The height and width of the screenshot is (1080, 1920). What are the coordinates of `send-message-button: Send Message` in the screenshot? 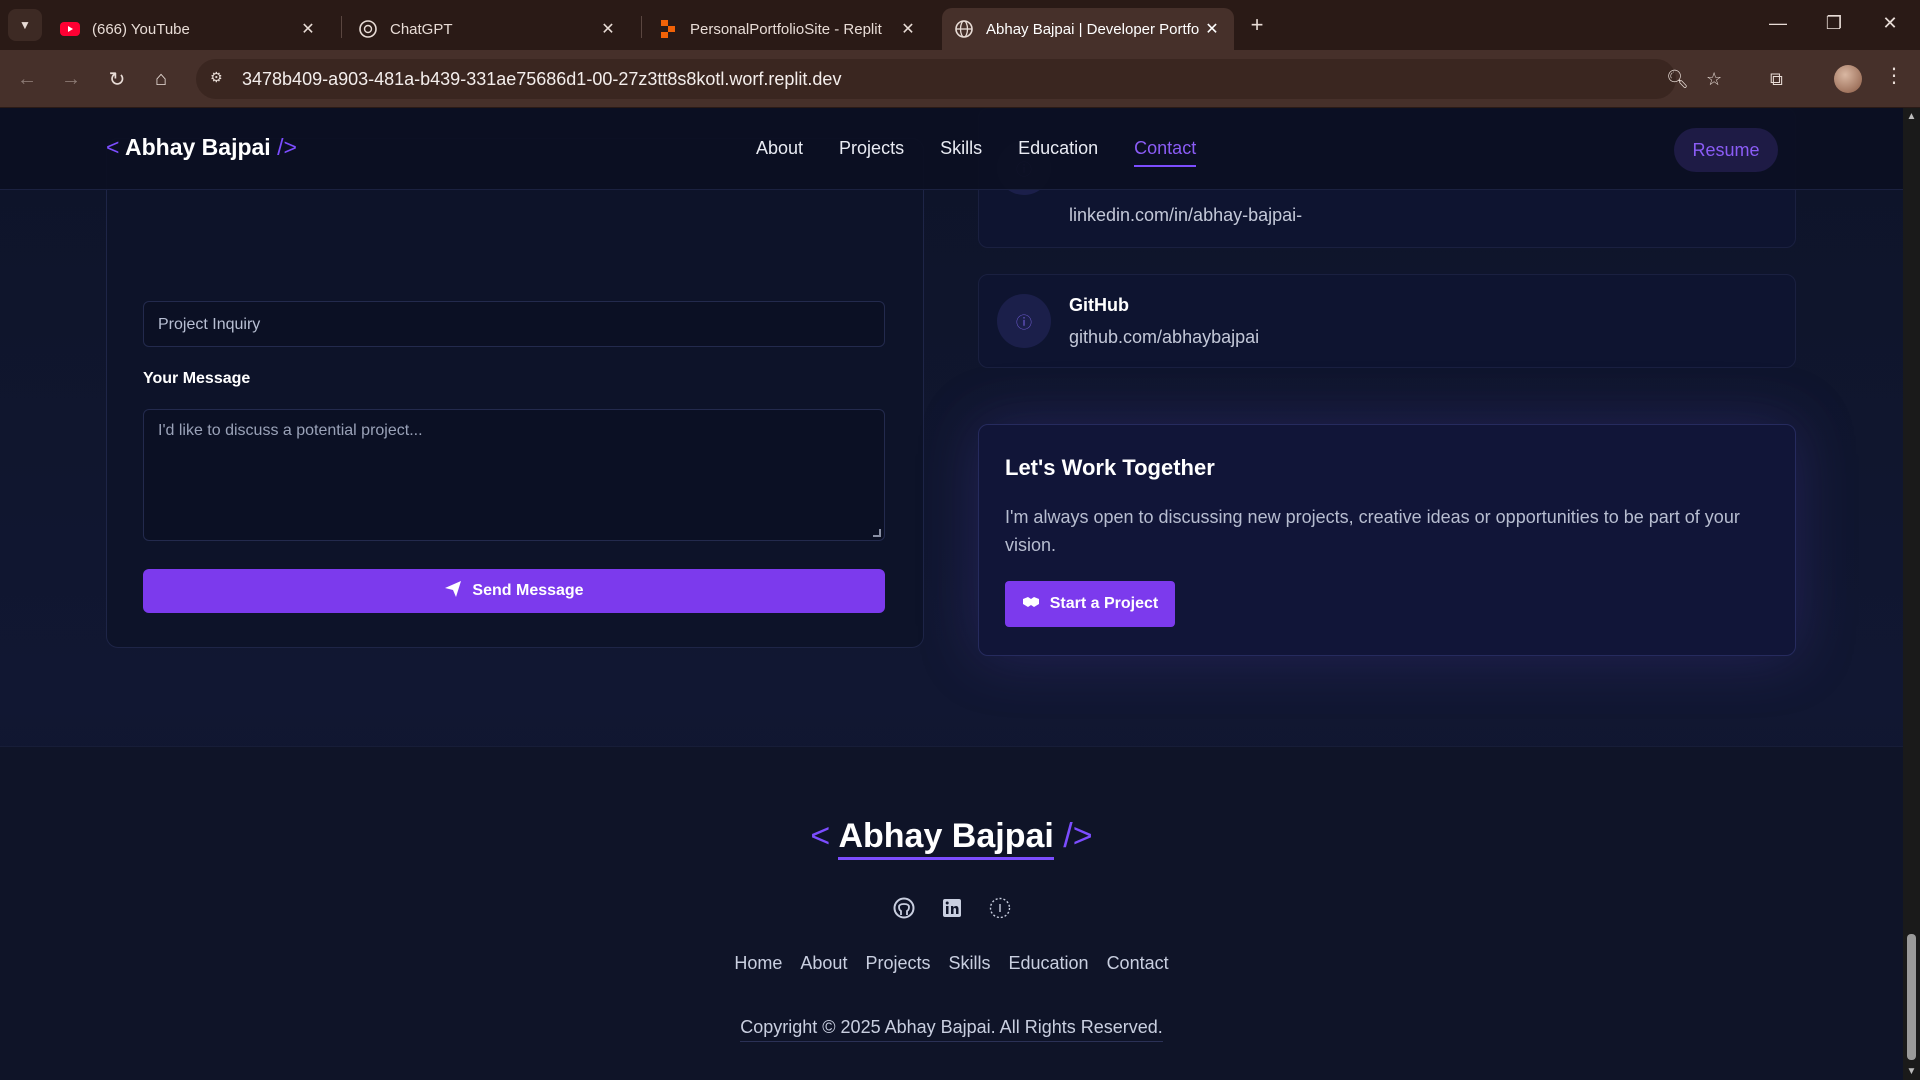 It's located at (514, 591).